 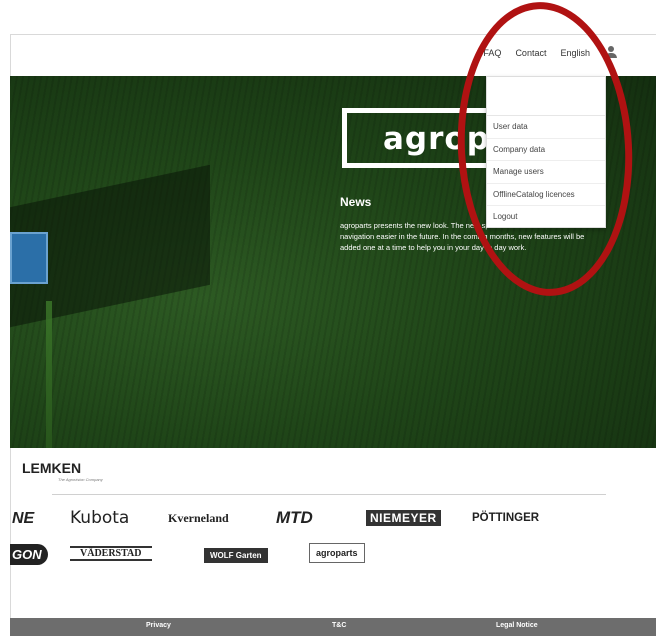 What do you see at coordinates (492, 53) in the screenshot?
I see `nav-faq-link: FAQ` at bounding box center [492, 53].